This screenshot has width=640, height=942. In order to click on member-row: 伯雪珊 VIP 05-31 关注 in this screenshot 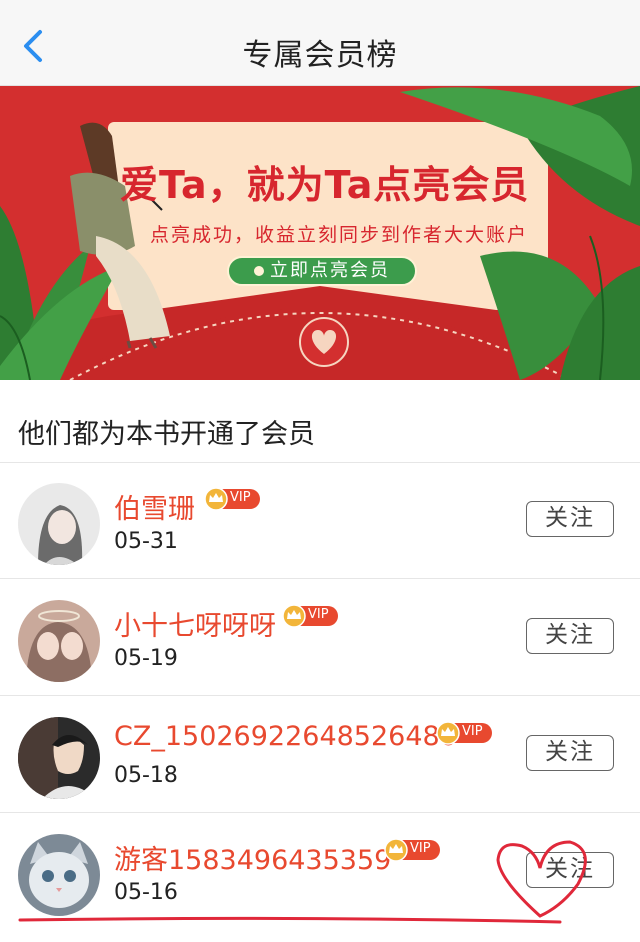, I will do `click(320, 521)`.